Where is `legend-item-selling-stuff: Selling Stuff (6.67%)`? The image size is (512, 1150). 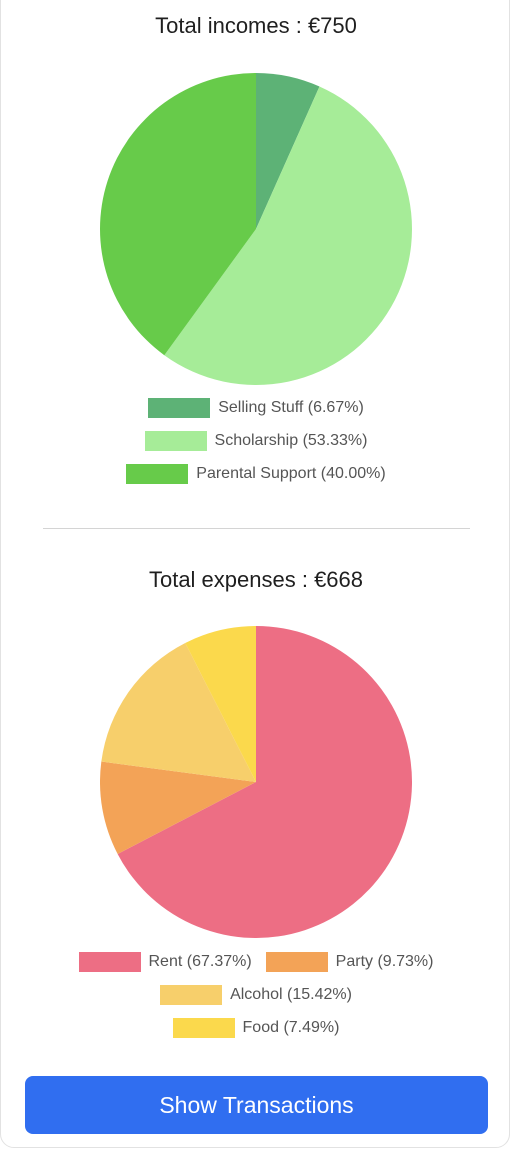 legend-item-selling-stuff: Selling Stuff (6.67%) is located at coordinates (256, 408).